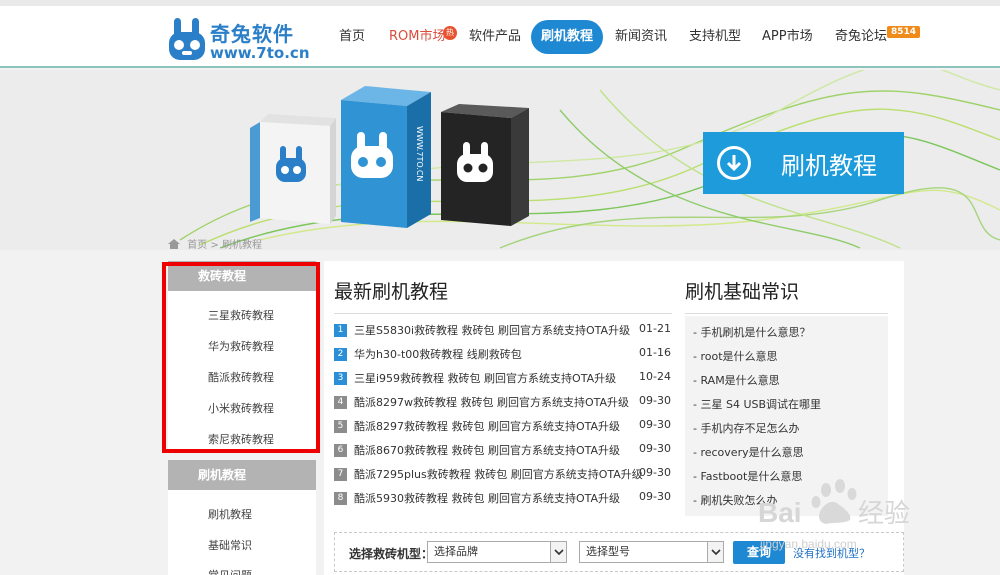 Image resolution: width=1000 pixels, height=575 pixels. I want to click on nav-supported-models: 支持机型, so click(715, 37).